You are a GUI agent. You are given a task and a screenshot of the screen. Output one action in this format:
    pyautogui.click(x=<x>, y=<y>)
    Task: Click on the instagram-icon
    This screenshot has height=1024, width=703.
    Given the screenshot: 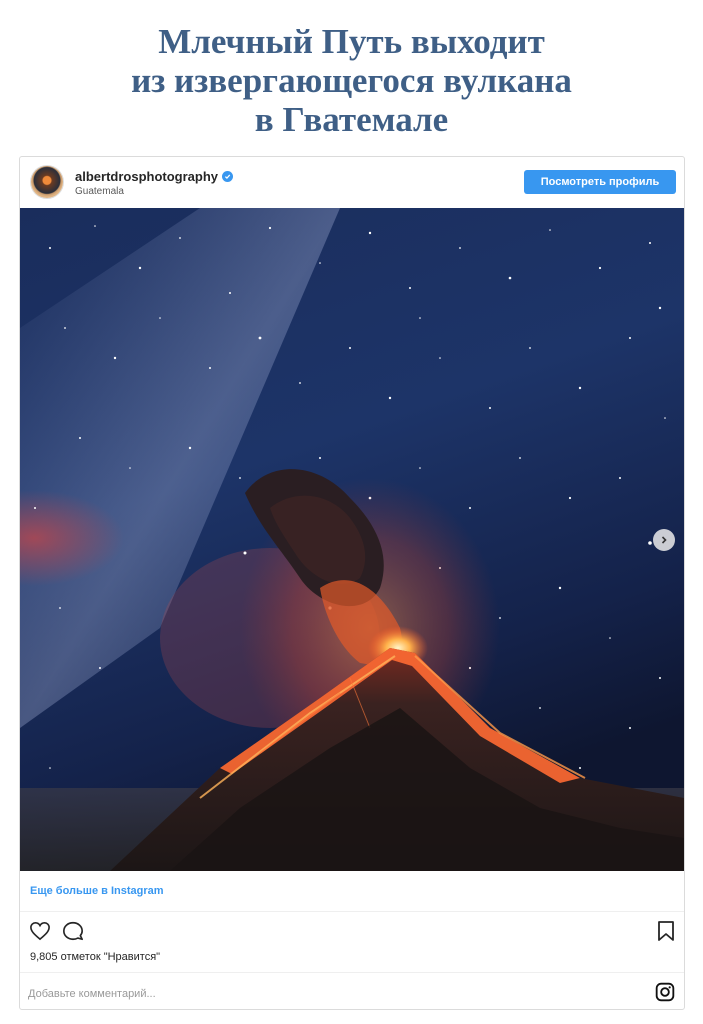 What is the action you would take?
    pyautogui.click(x=665, y=992)
    